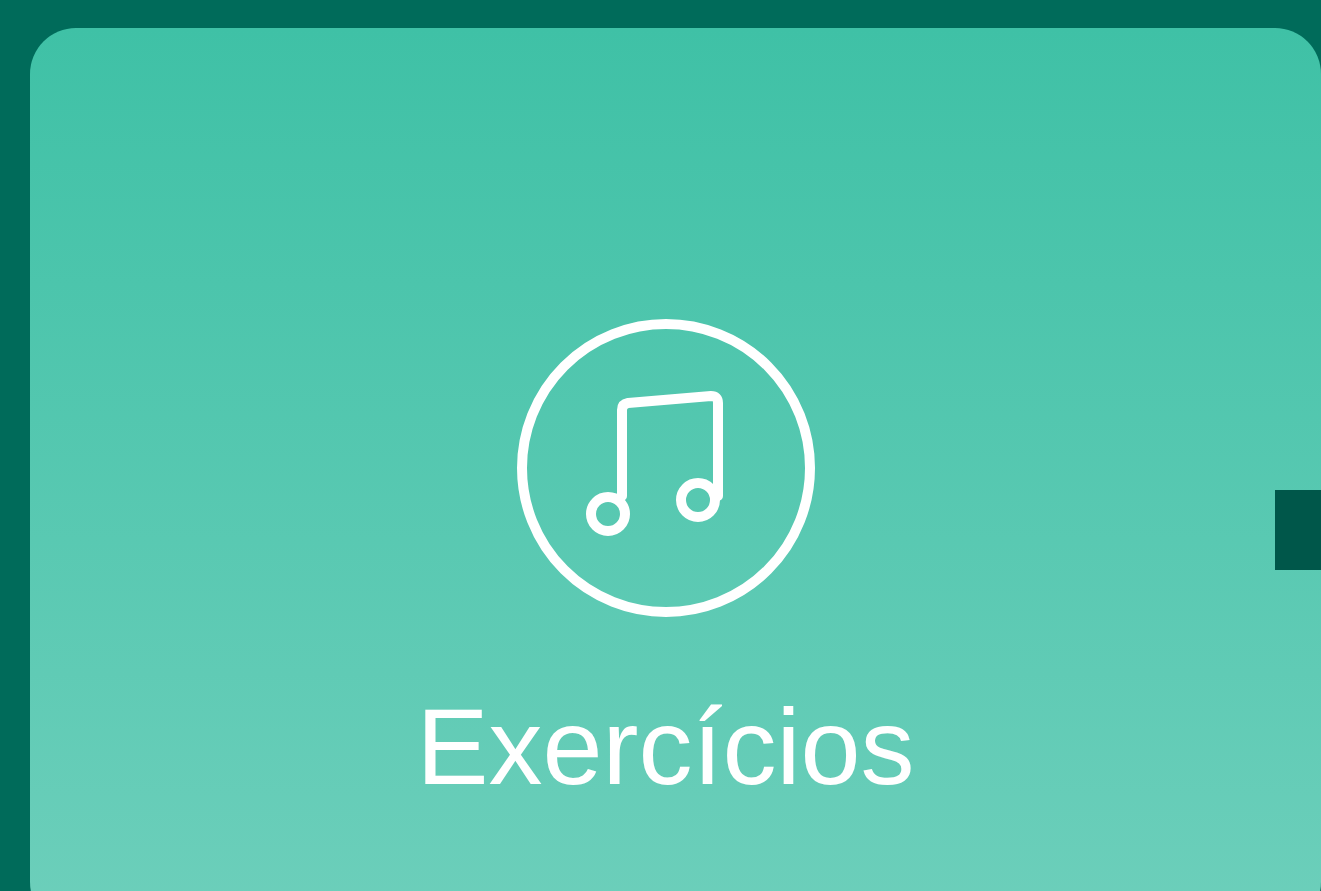 The image size is (1321, 891). What do you see at coordinates (665, 468) in the screenshot?
I see `music-note-icon` at bounding box center [665, 468].